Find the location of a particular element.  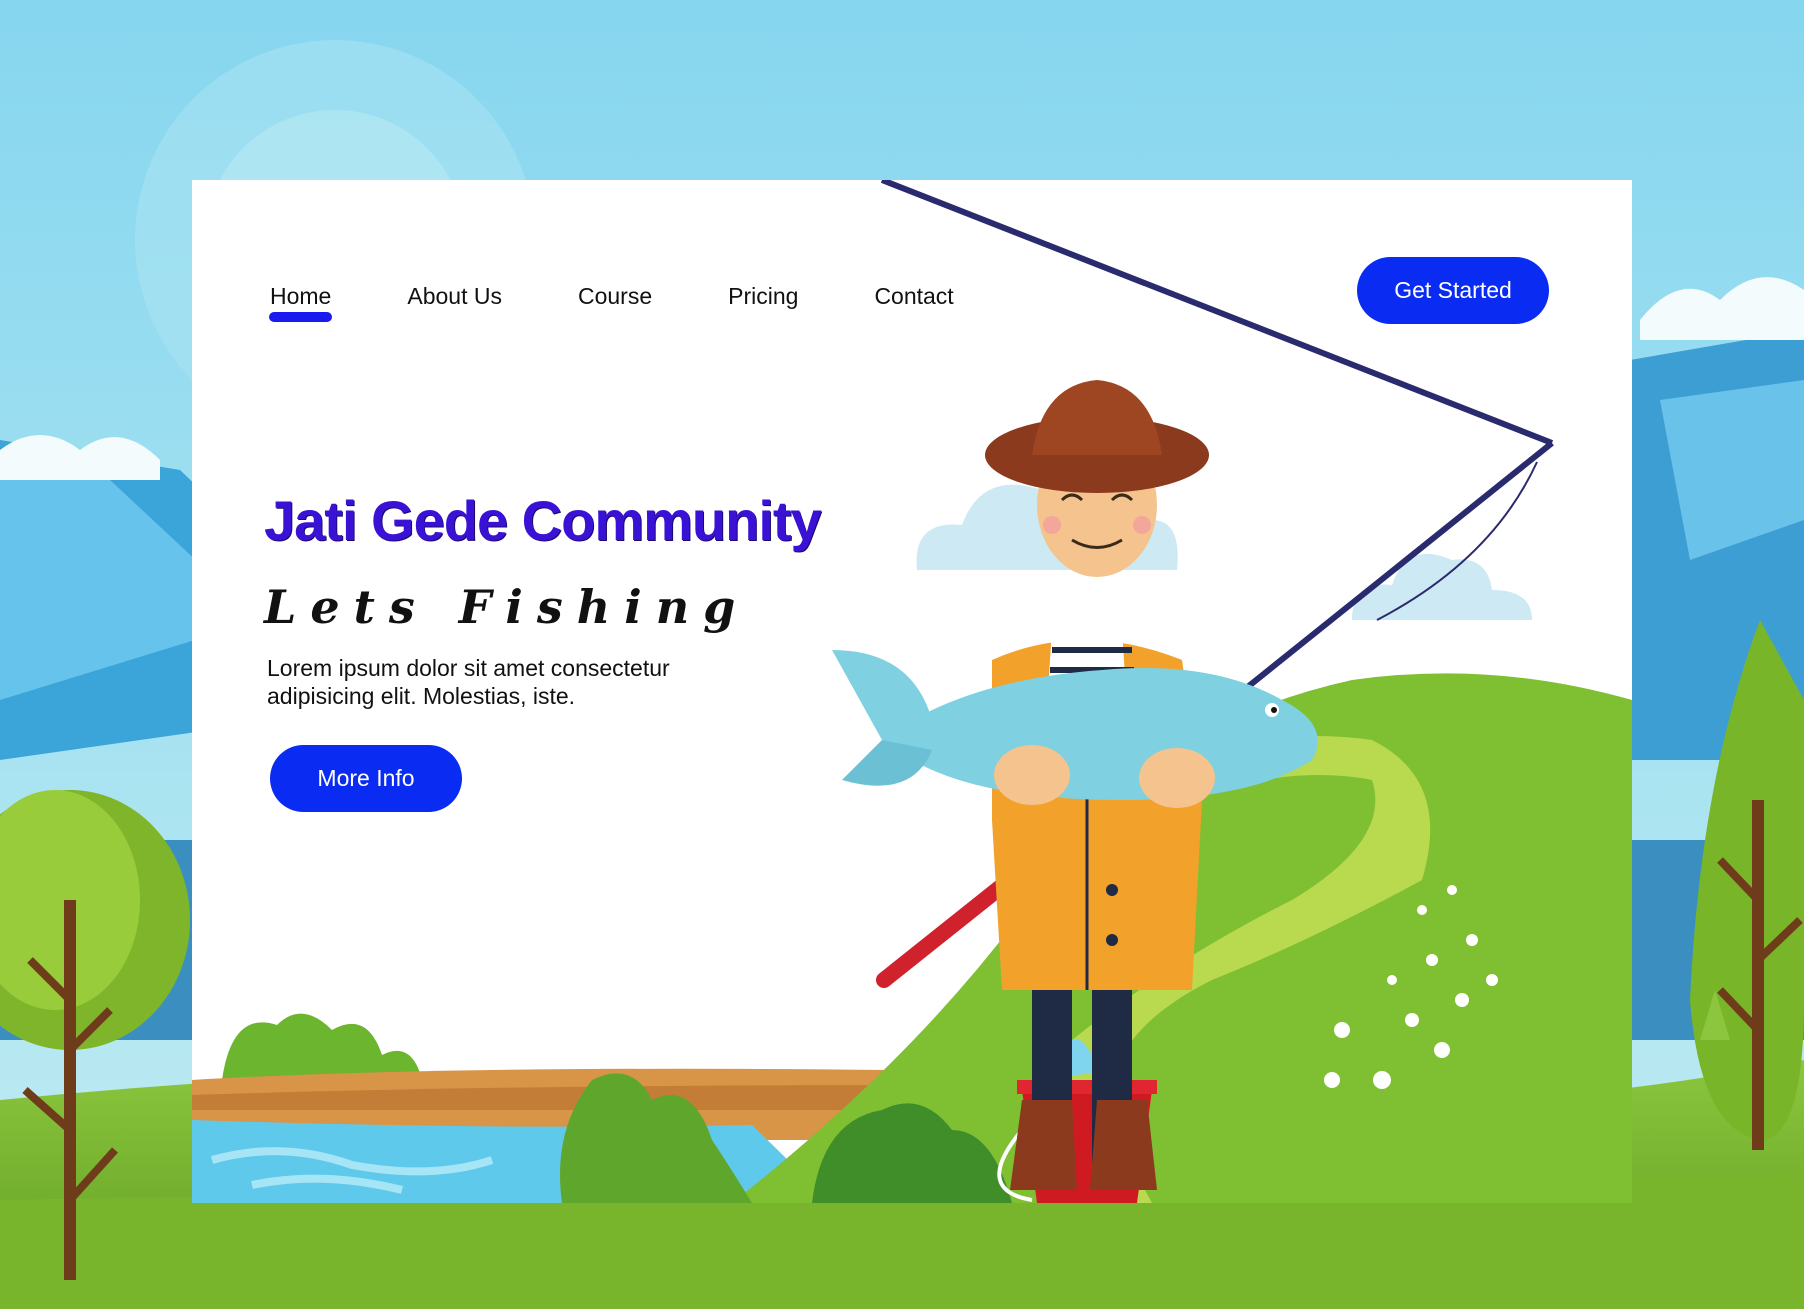

main-nav: Home About Us Course Pricing Contact is located at coordinates (649, 299).